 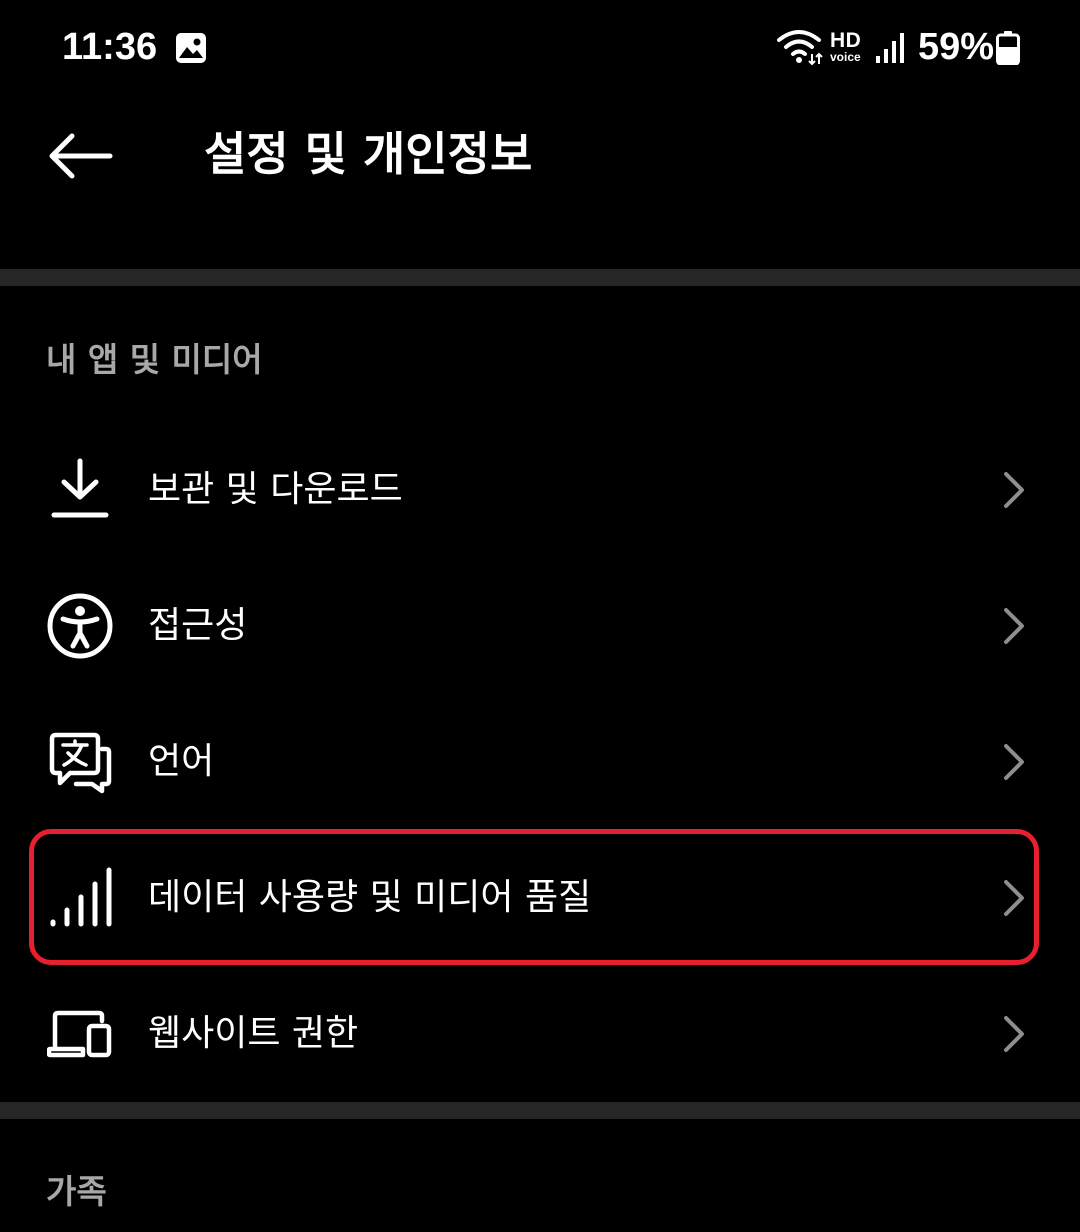 What do you see at coordinates (845, 57) in the screenshot?
I see `voice-label: voice` at bounding box center [845, 57].